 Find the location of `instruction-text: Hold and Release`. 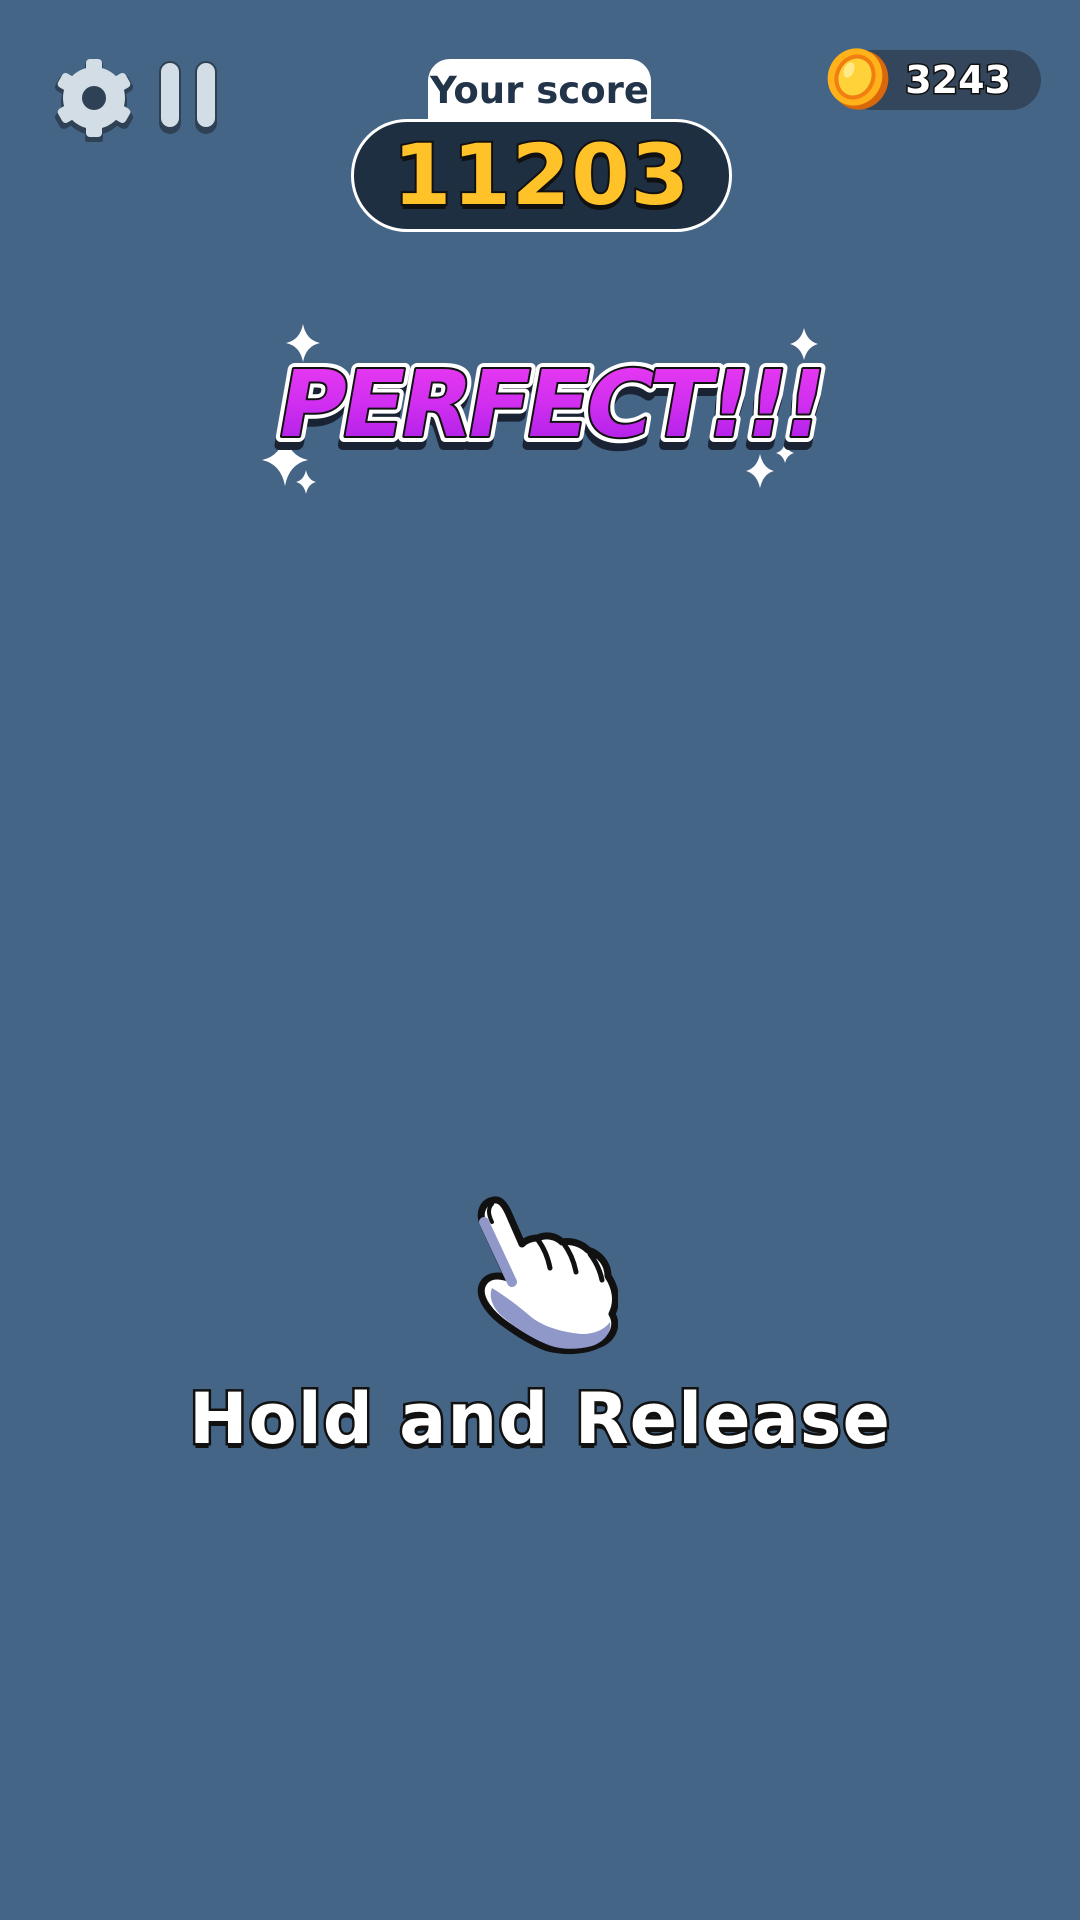

instruction-text: Hold and Release is located at coordinates (540, 1419).